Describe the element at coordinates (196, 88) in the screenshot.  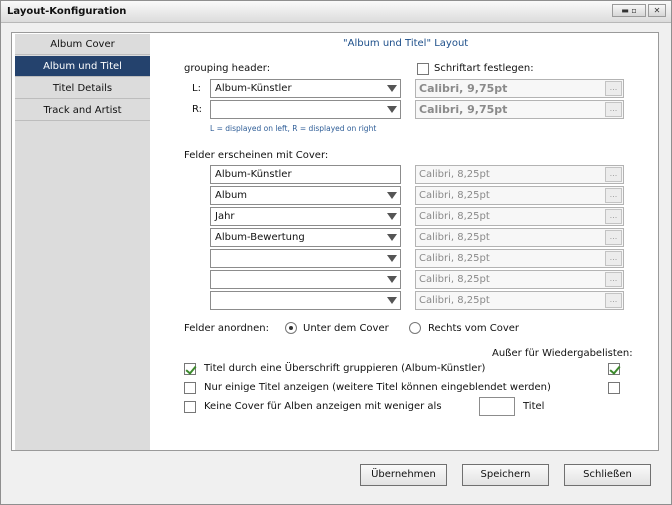
I see `left-prefix-label: L:` at that location.